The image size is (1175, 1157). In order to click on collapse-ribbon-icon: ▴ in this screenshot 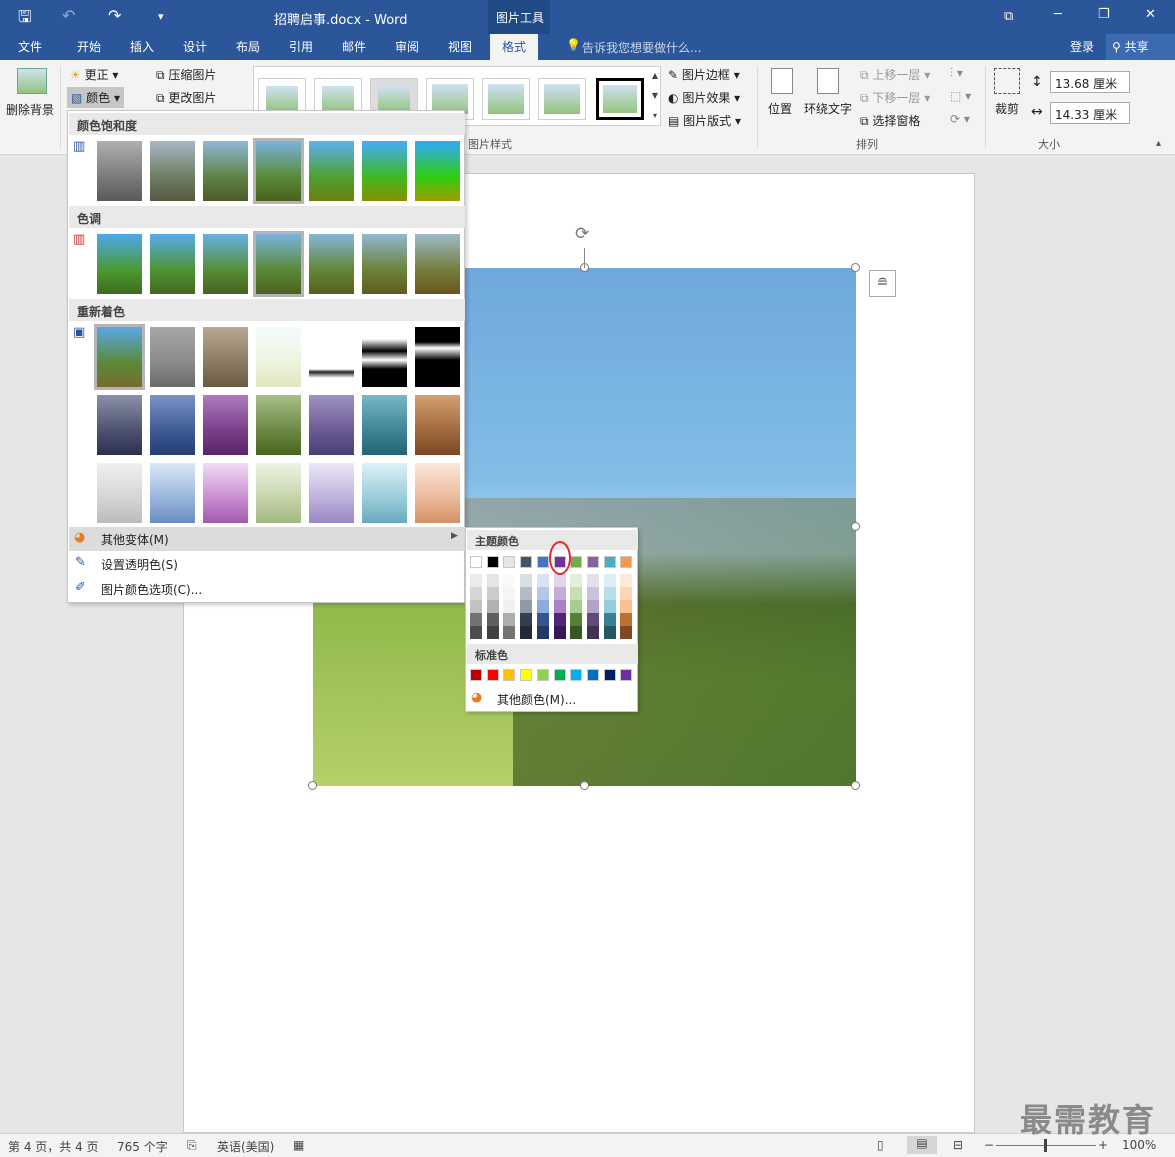, I will do `click(1158, 143)`.